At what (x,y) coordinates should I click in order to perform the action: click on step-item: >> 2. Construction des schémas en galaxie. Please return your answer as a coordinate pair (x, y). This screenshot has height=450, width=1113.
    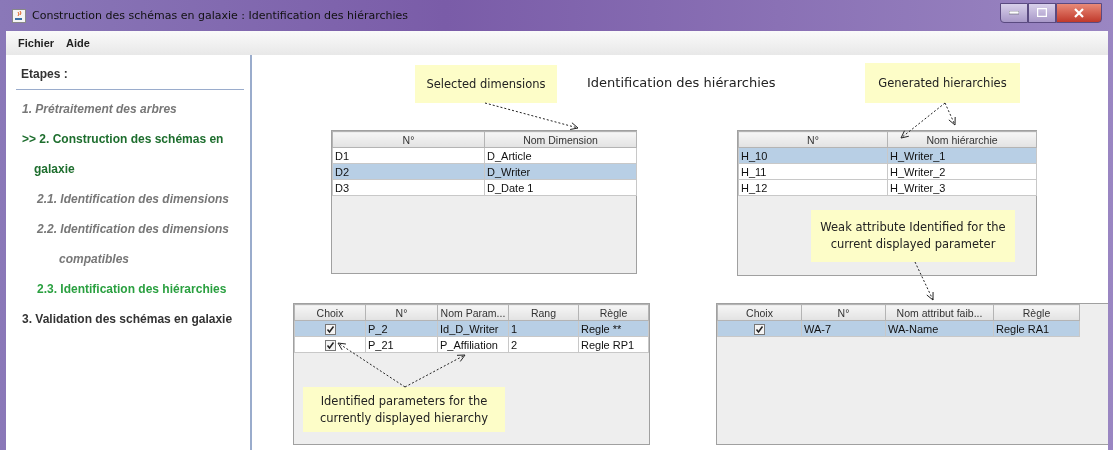
    Looking at the image, I should click on (123, 154).